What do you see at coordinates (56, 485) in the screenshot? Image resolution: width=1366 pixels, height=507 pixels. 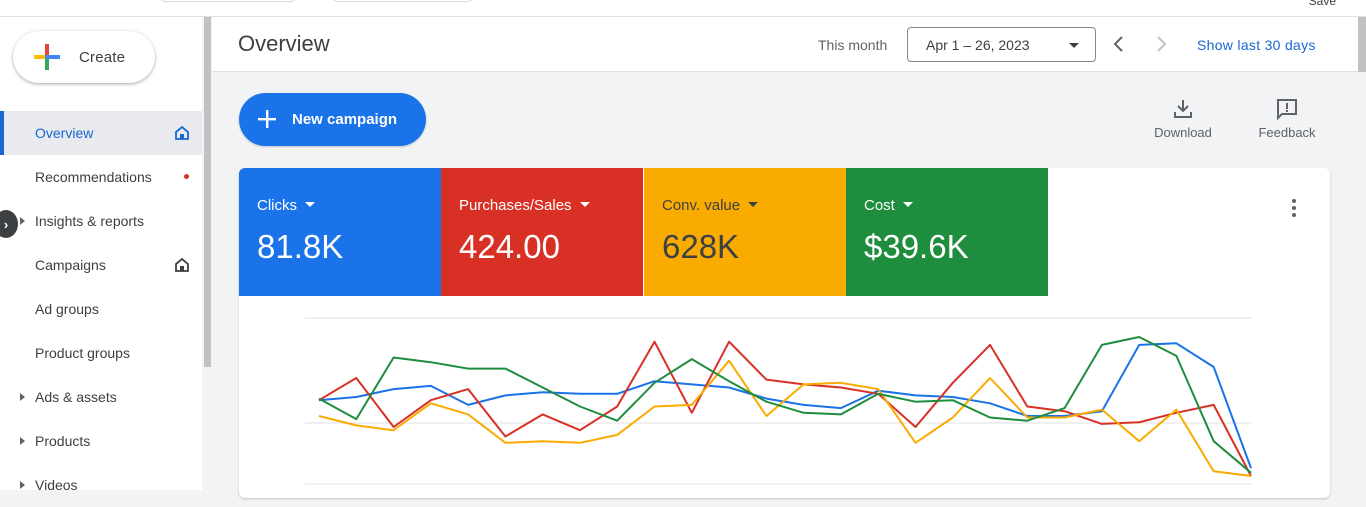 I see `sidebar-item-label: Videos` at bounding box center [56, 485].